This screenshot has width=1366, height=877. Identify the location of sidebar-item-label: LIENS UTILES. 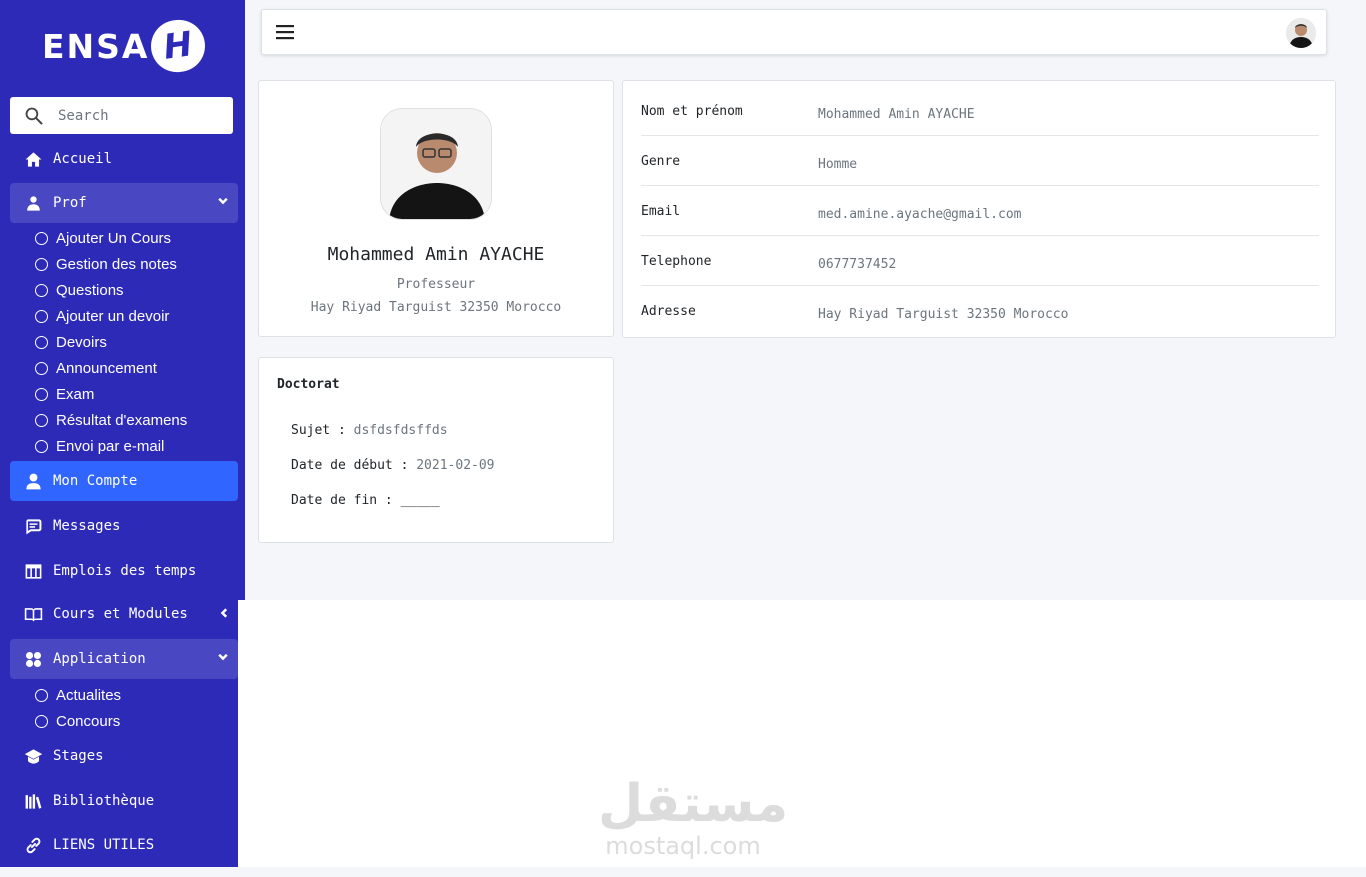
(104, 845).